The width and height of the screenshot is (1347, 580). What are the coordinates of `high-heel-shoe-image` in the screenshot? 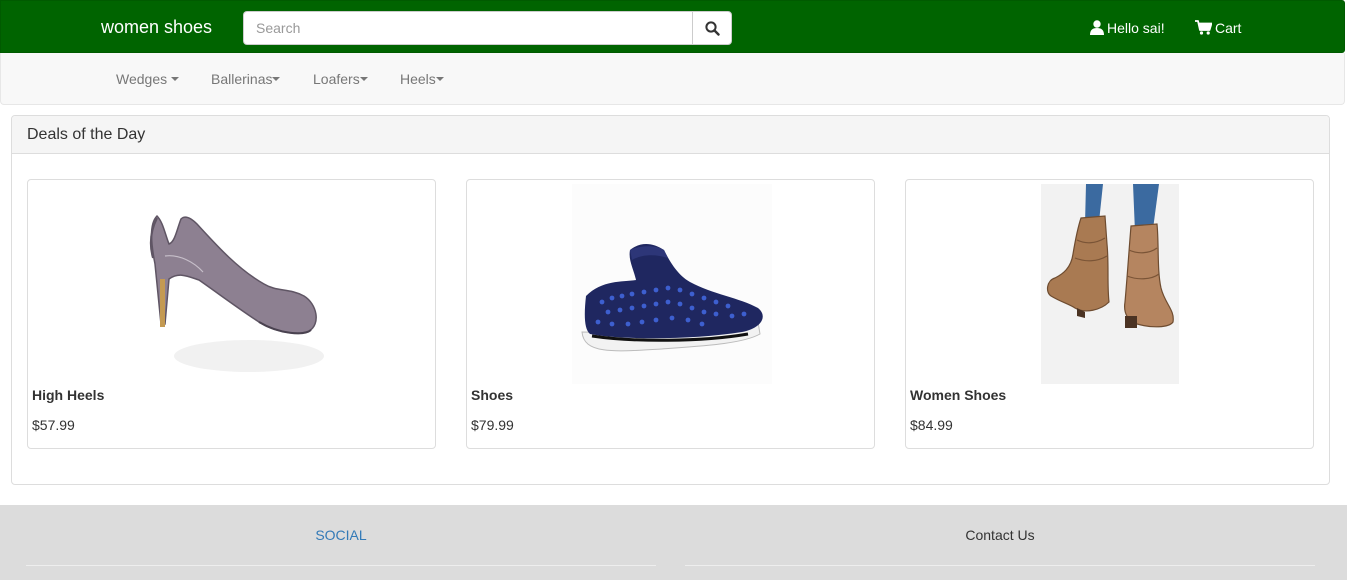 It's located at (236, 293).